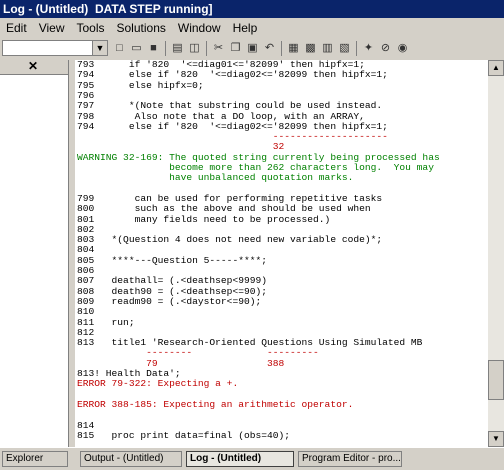 The image size is (504, 470). I want to click on menu-window: Window, so click(199, 28).